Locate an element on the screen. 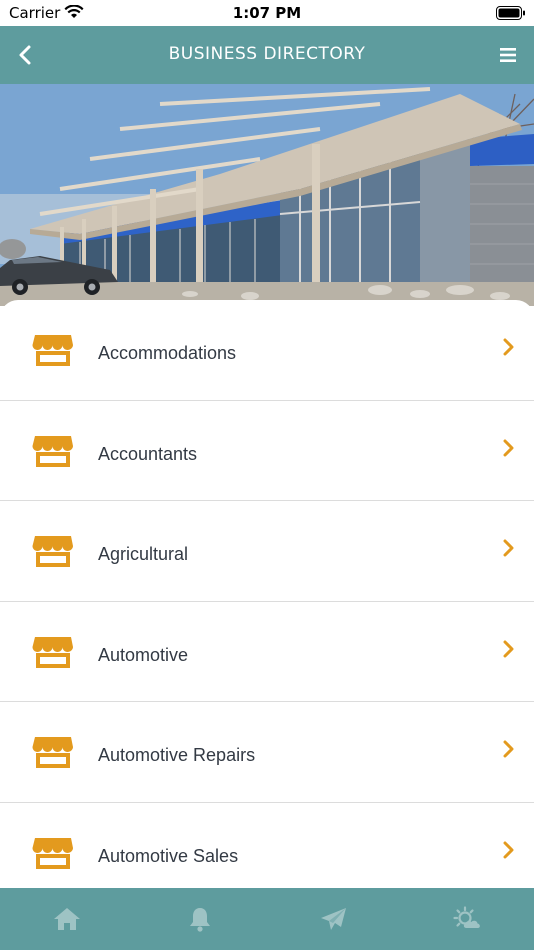 The width and height of the screenshot is (534, 950). bell-icon is located at coordinates (200, 919).